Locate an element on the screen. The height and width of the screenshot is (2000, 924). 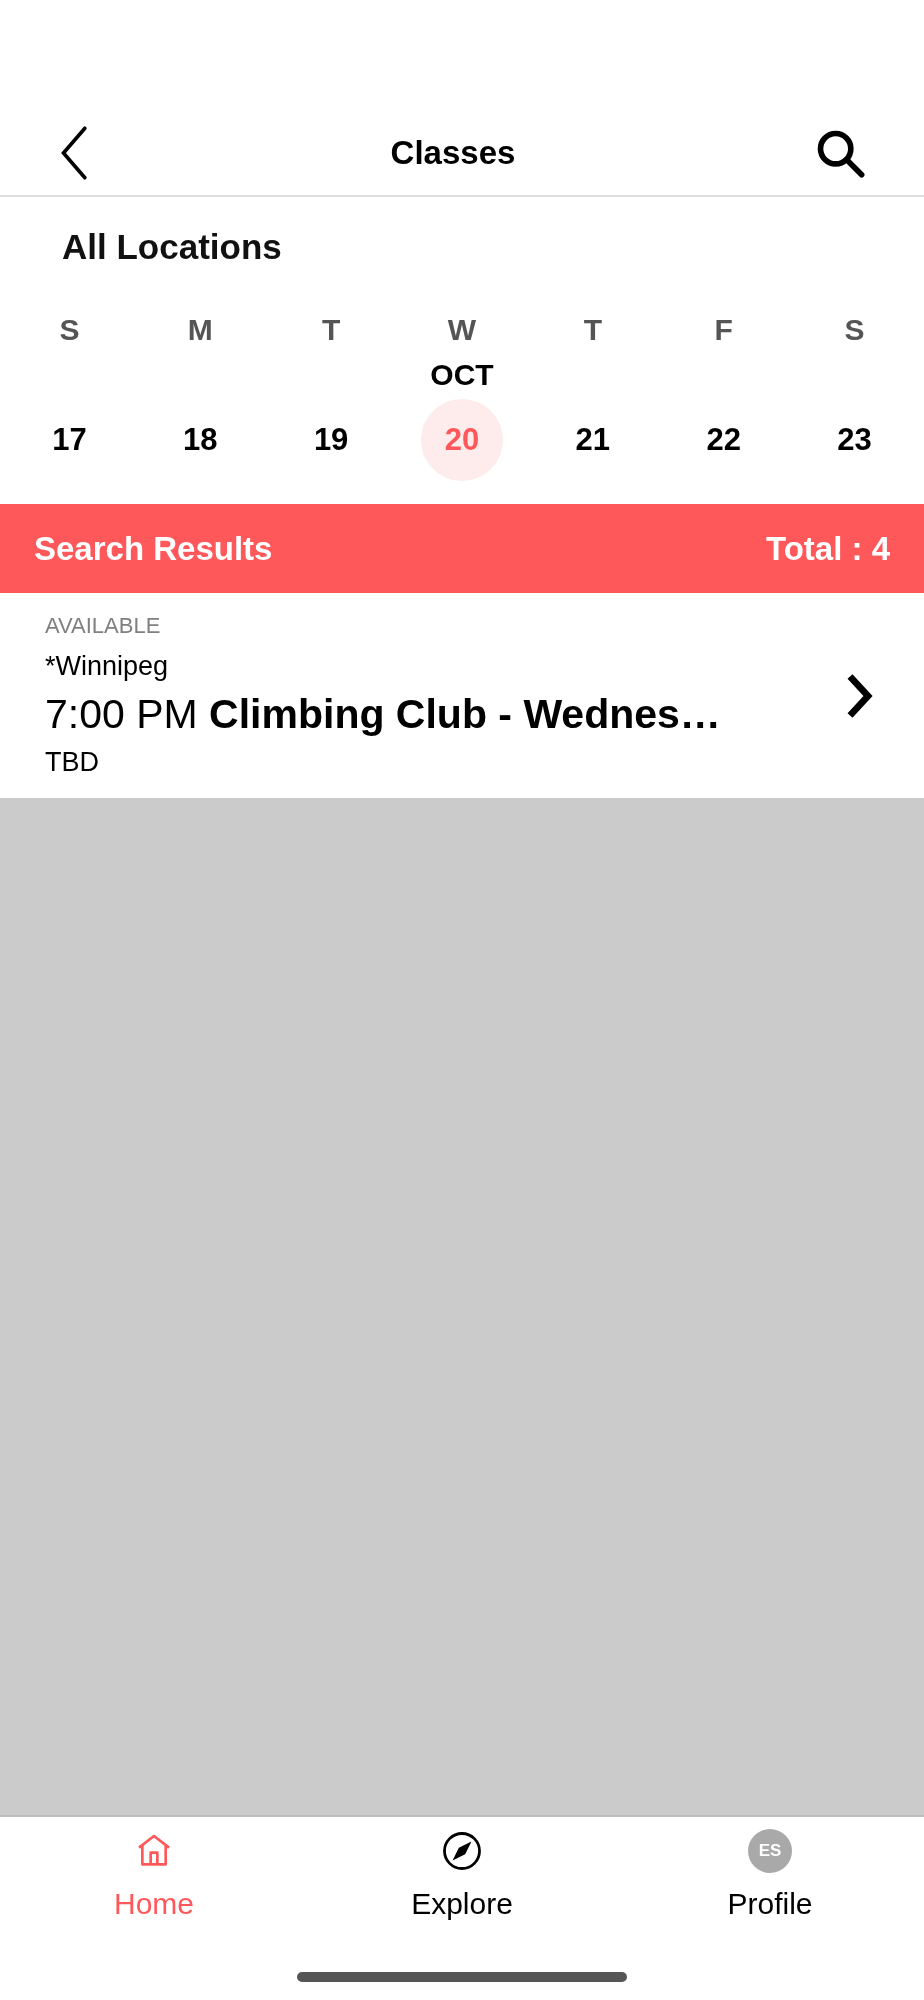
tab-bar-item: ES Profile is located at coordinates (770, 1876).